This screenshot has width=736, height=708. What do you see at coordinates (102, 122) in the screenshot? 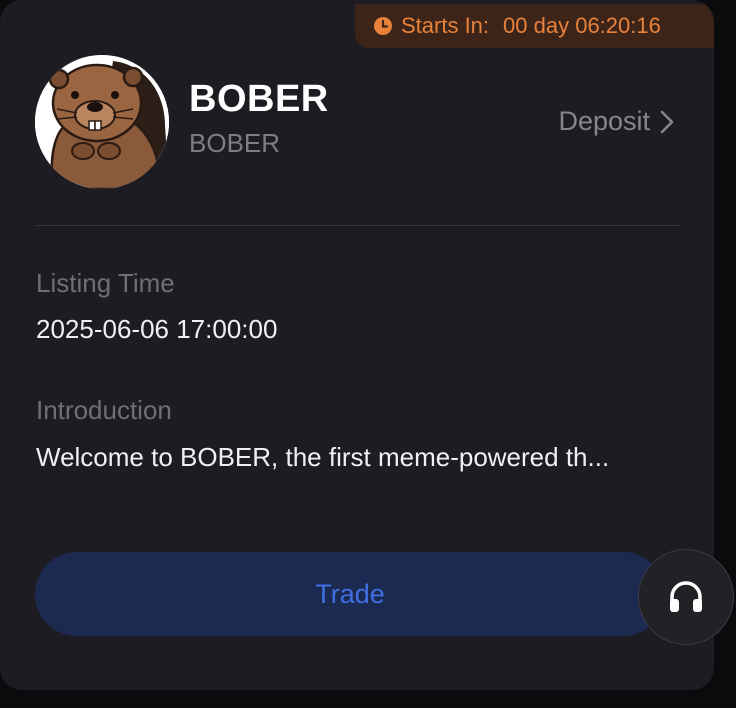
I see `beaver-avatar` at bounding box center [102, 122].